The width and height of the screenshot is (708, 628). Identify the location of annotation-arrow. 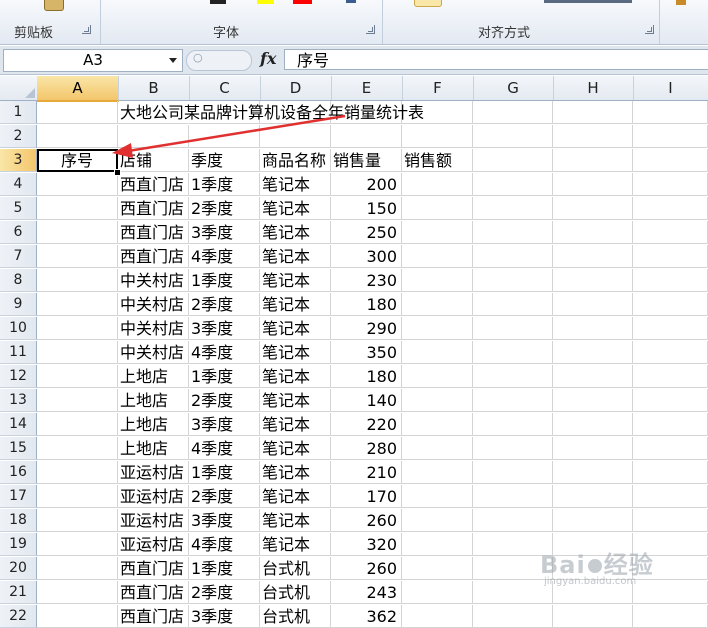
(229, 136).